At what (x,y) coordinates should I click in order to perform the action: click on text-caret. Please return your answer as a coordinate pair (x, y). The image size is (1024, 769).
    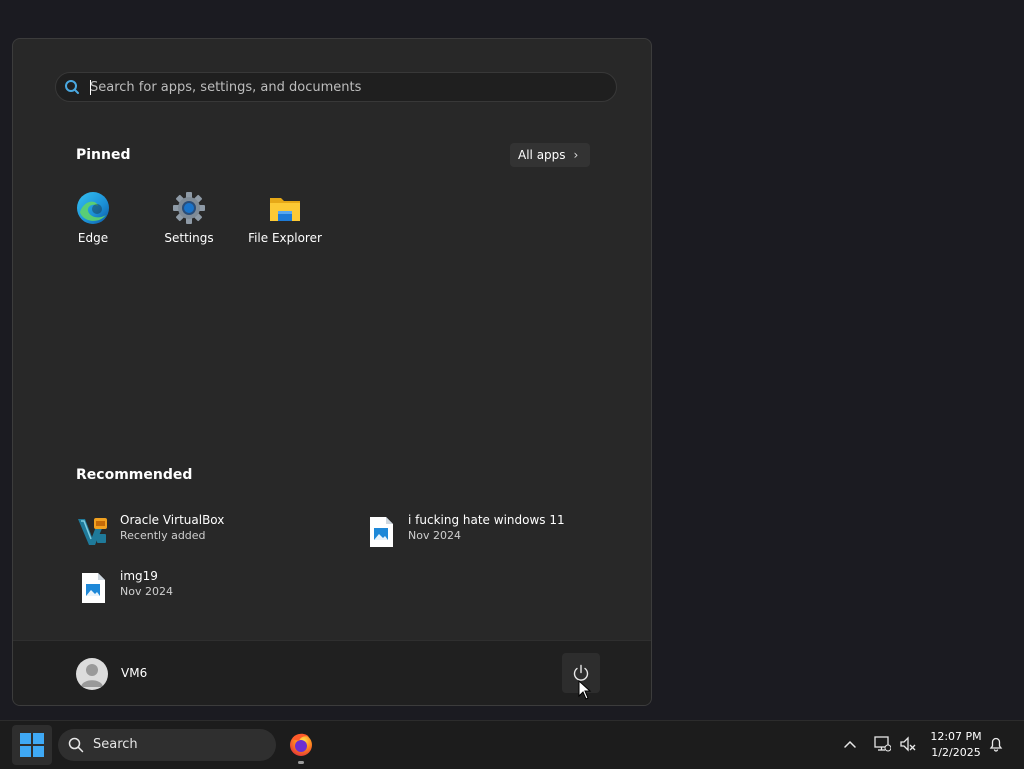
    Looking at the image, I should click on (90, 87).